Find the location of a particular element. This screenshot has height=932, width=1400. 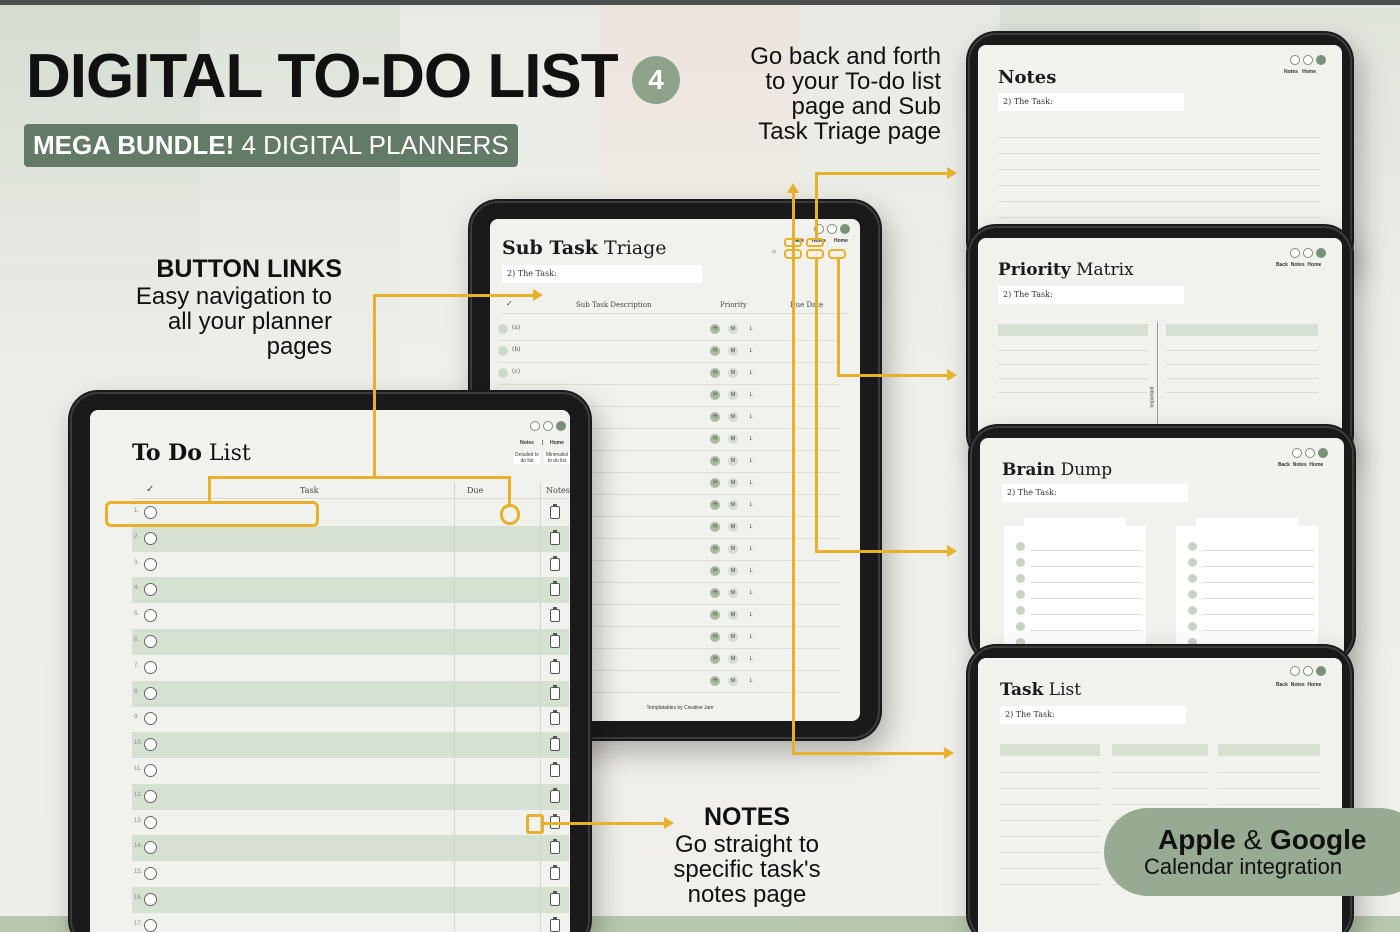

table-row: 15. is located at coordinates (350, 874).